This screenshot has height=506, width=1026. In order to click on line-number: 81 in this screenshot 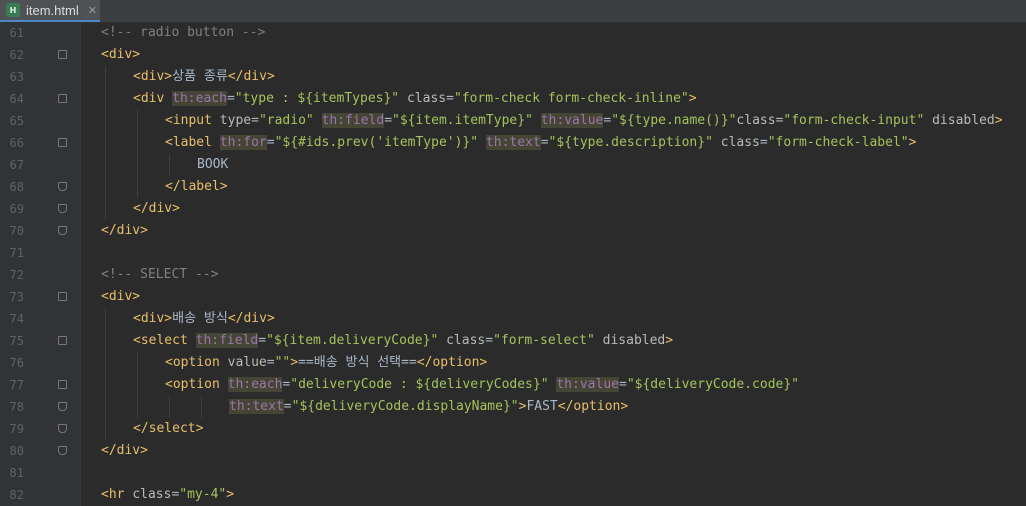, I will do `click(16, 473)`.